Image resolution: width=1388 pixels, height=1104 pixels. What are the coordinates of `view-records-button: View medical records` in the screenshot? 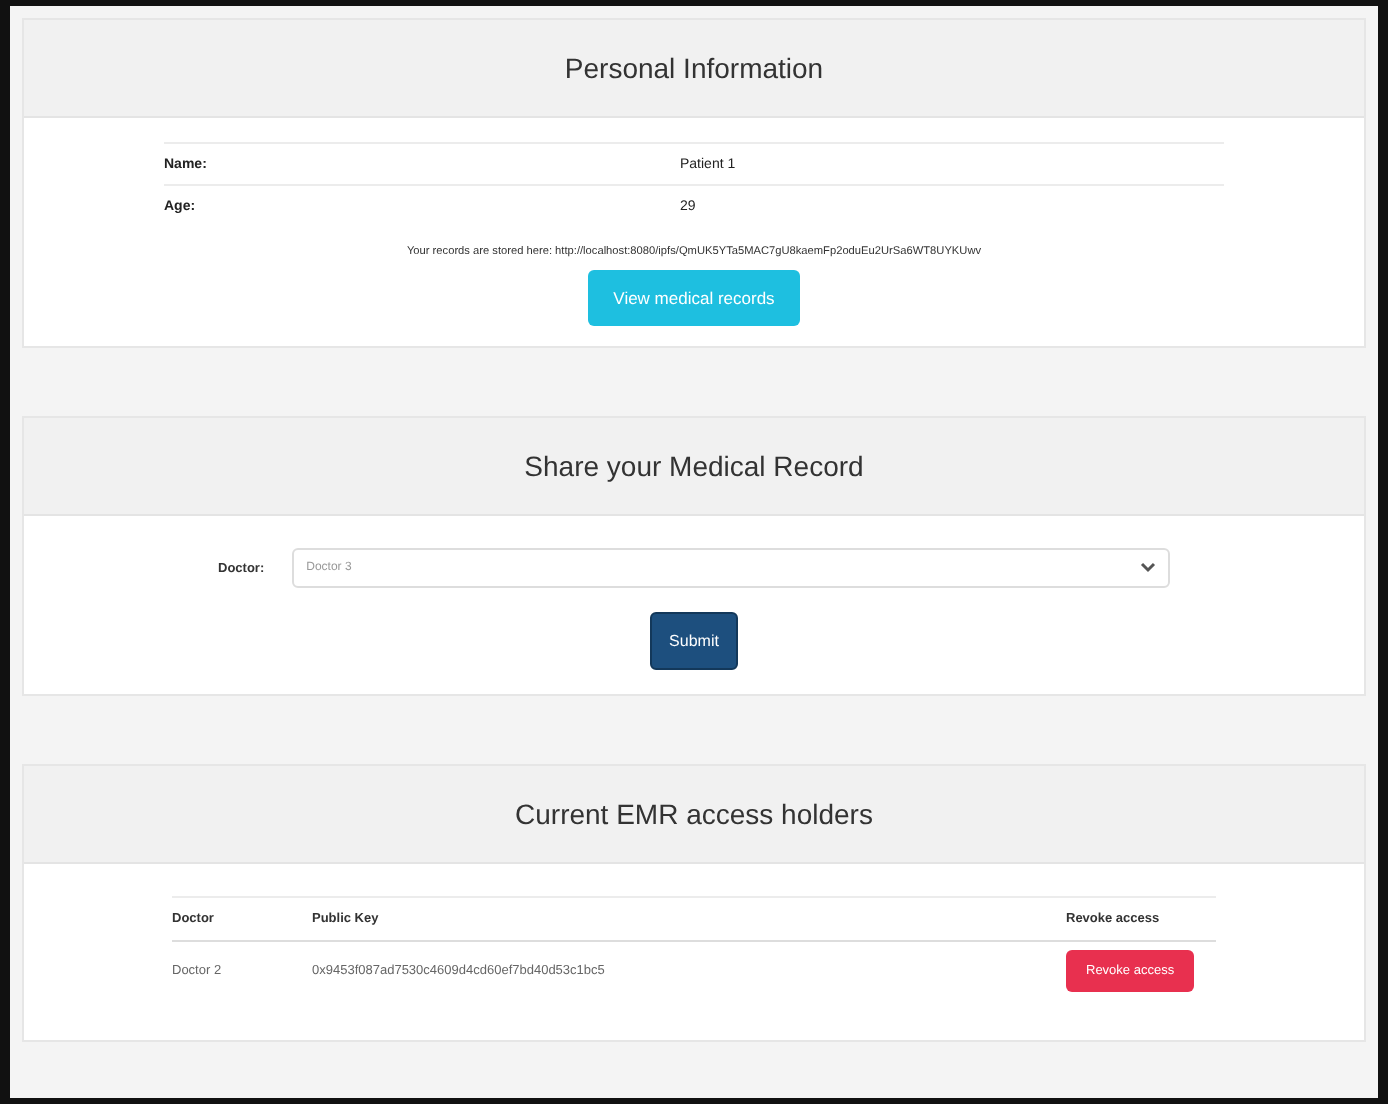 It's located at (694, 298).